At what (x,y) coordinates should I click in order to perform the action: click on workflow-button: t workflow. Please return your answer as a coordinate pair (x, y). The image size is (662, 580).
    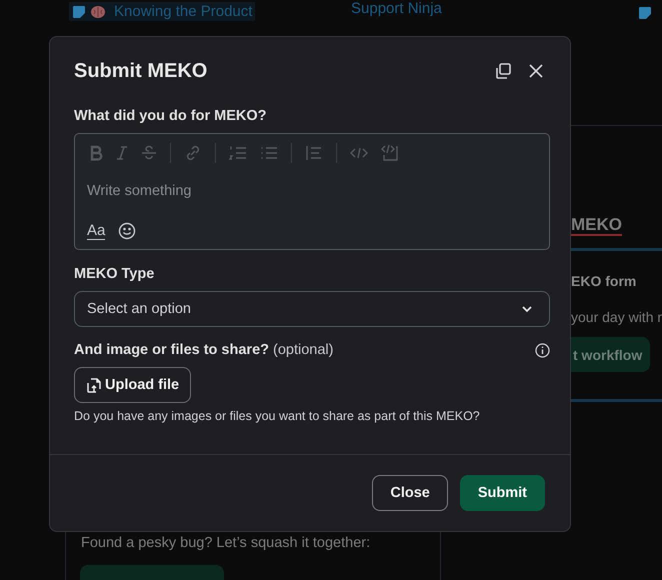
    Looking at the image, I should click on (610, 354).